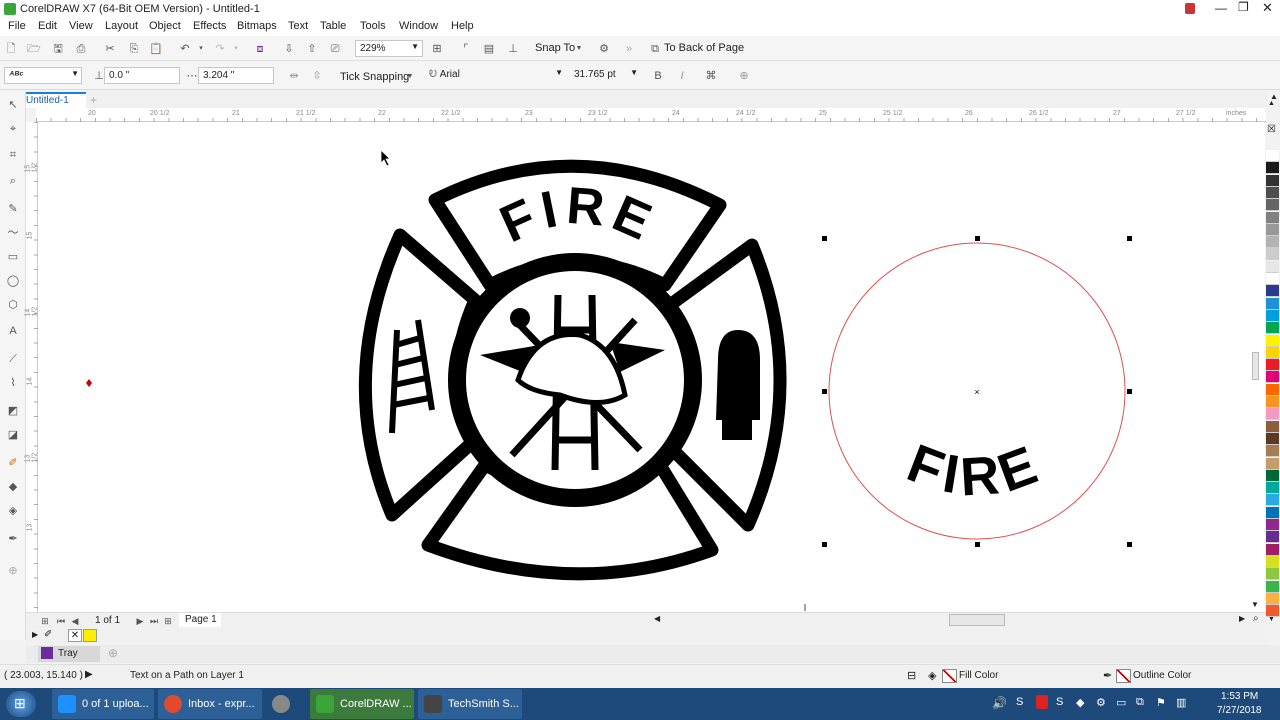 This screenshot has width=1280, height=720. I want to click on start-button: ⊞, so click(21, 704).